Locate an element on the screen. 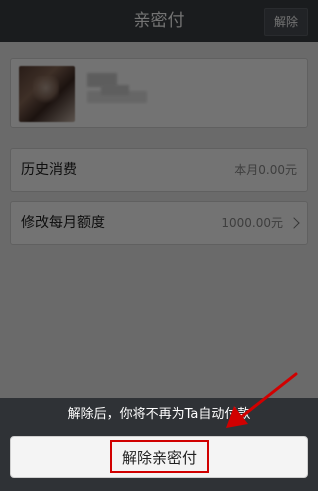 The width and height of the screenshot is (320, 491). chevron-right-icon is located at coordinates (294, 223).